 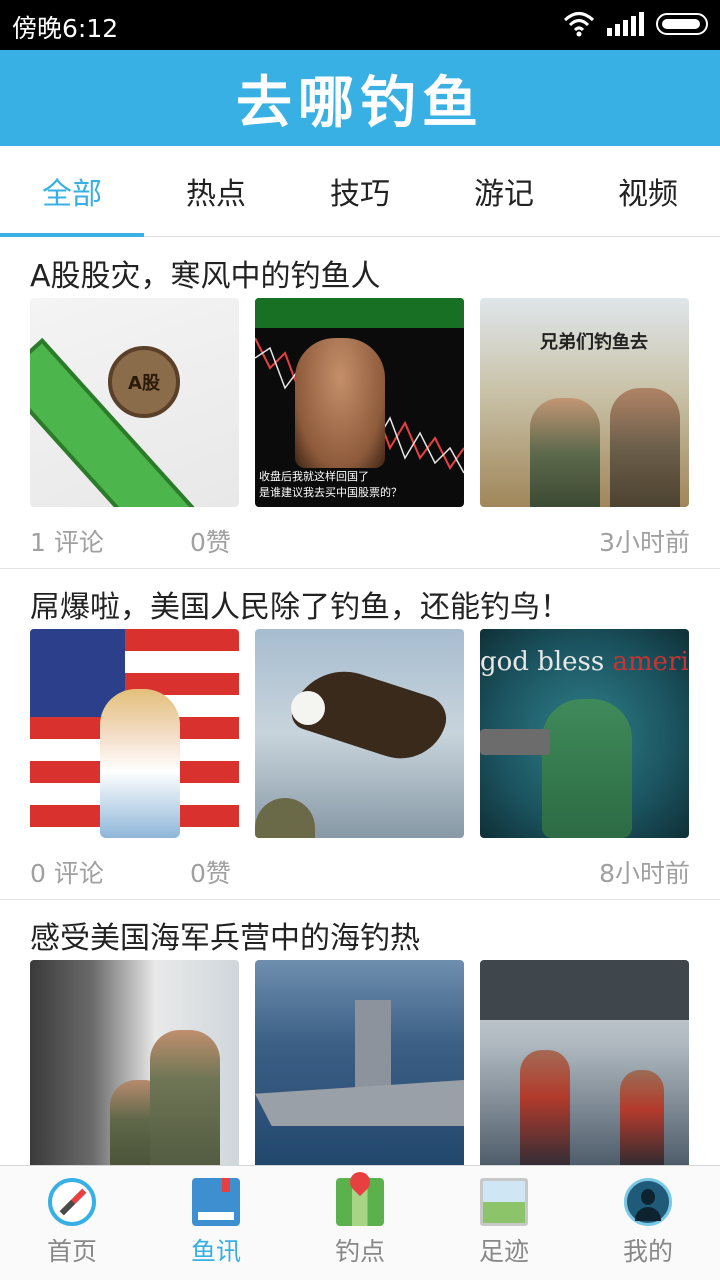 I want to click on status-icons, so click(x=635, y=24).